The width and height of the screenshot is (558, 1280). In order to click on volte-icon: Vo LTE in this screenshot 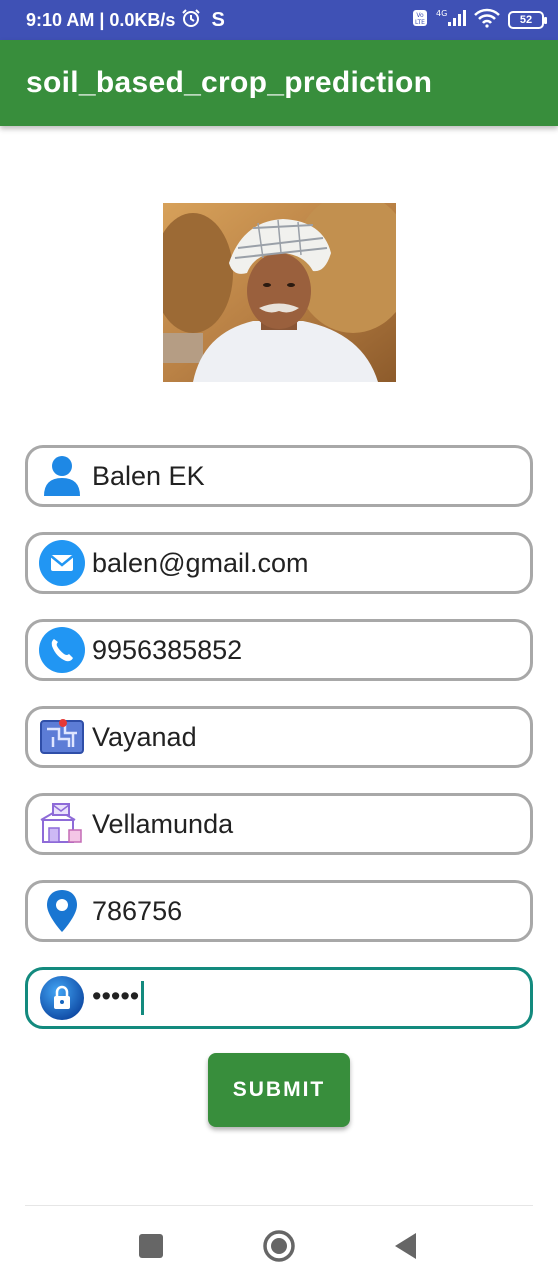, I will do `click(420, 20)`.